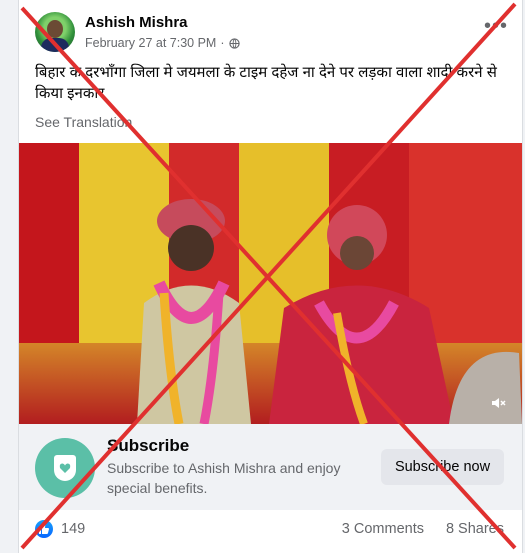 The image size is (525, 553). I want to click on author-name: Ashish Mishra, so click(136, 22).